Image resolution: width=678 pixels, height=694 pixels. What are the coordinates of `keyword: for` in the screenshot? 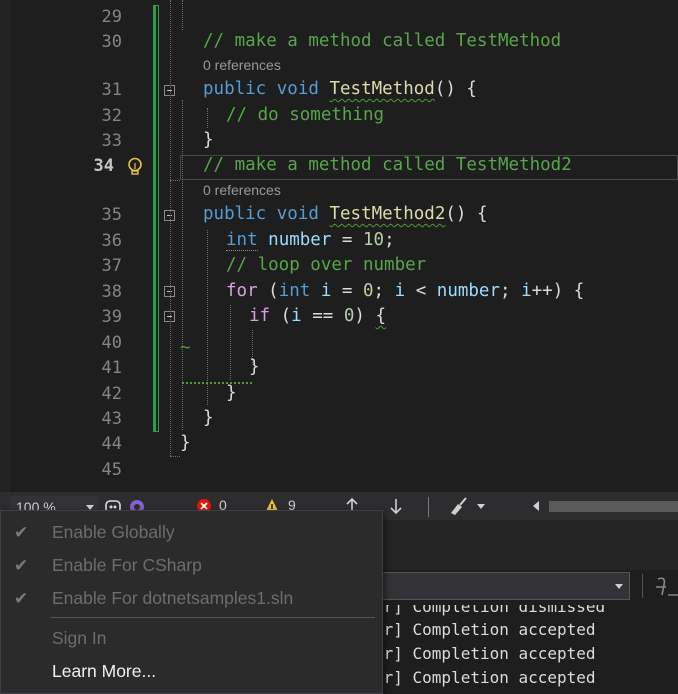 It's located at (242, 291).